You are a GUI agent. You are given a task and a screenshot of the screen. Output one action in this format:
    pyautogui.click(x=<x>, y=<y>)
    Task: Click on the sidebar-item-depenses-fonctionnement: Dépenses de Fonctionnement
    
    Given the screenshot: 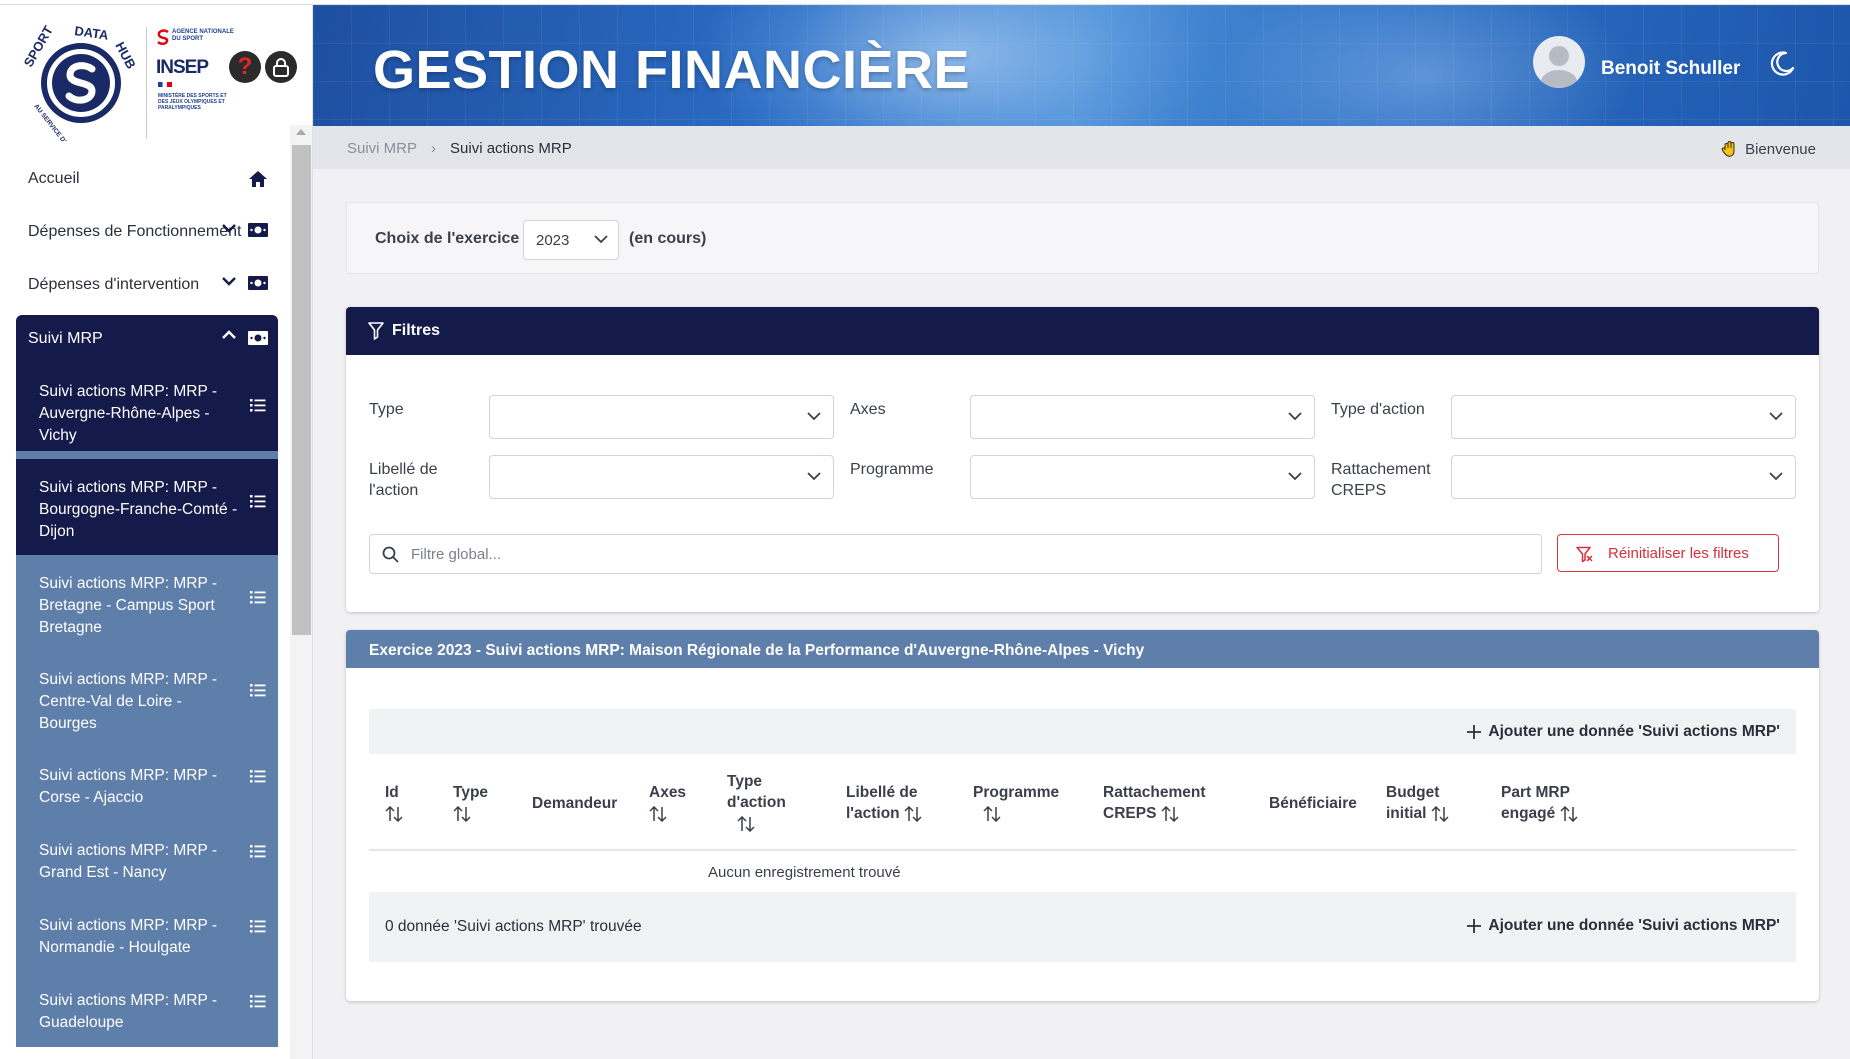 What is the action you would take?
    pyautogui.click(x=147, y=231)
    